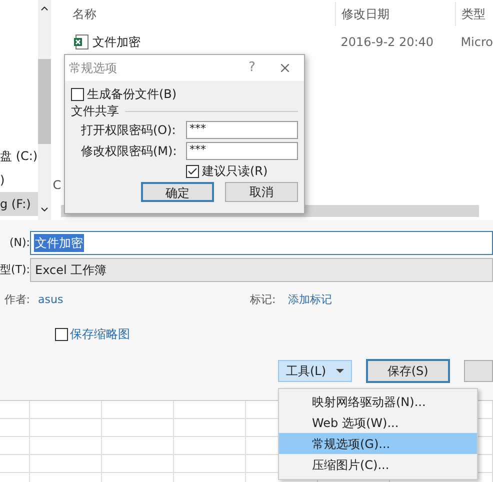 This screenshot has height=482, width=493. What do you see at coordinates (80, 42) in the screenshot?
I see `spreadsheet-file-icon` at bounding box center [80, 42].